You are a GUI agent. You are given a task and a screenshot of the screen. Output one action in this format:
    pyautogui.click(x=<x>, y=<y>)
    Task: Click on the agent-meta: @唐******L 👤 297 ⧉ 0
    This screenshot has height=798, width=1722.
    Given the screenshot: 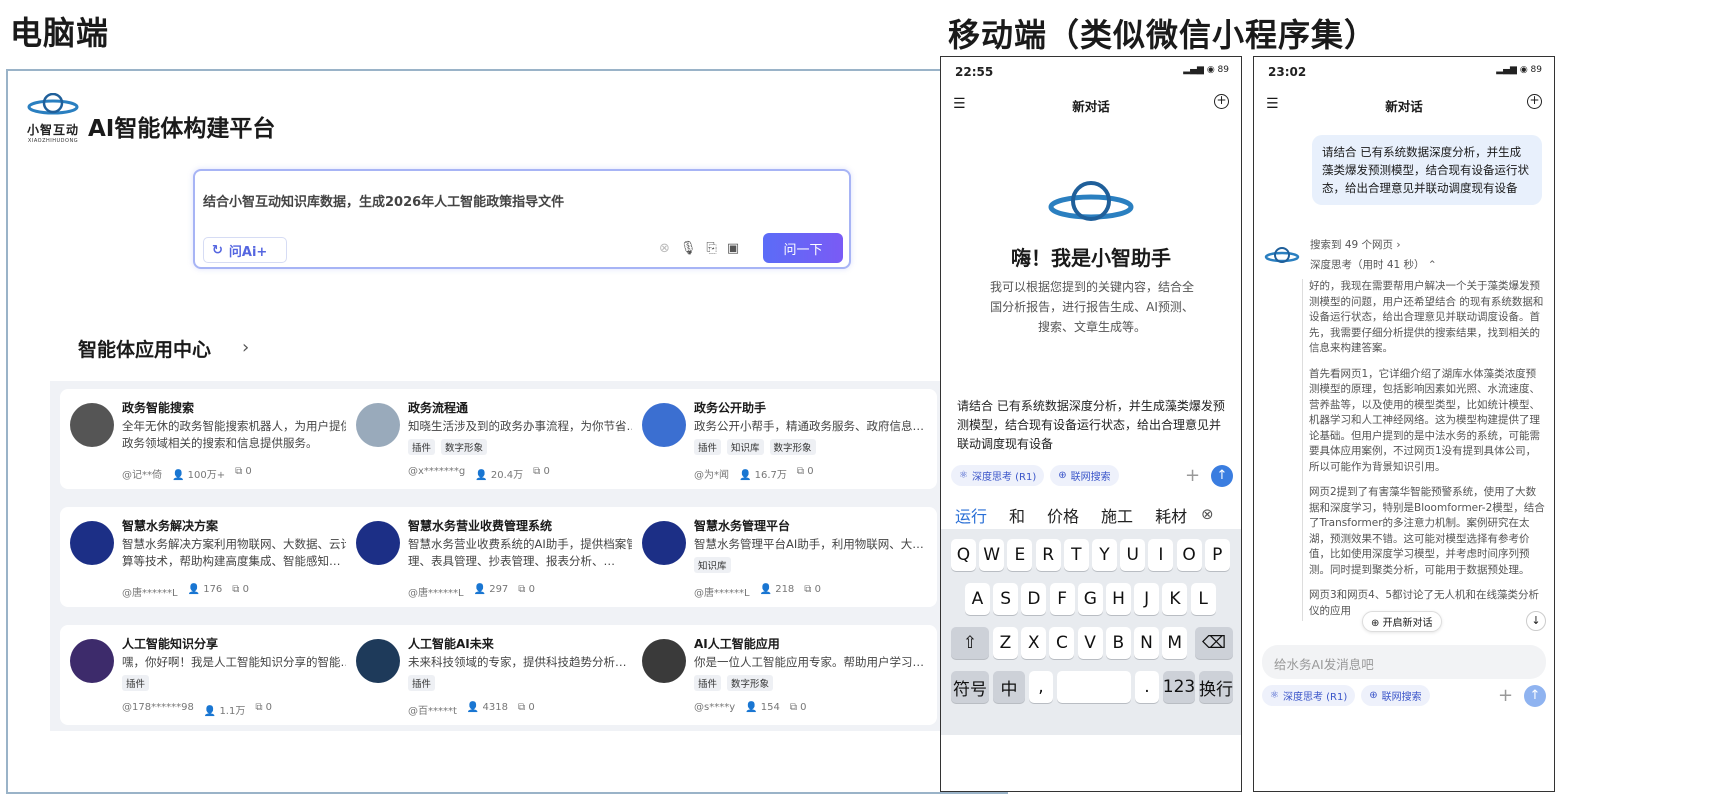 What is the action you would take?
    pyautogui.click(x=471, y=591)
    